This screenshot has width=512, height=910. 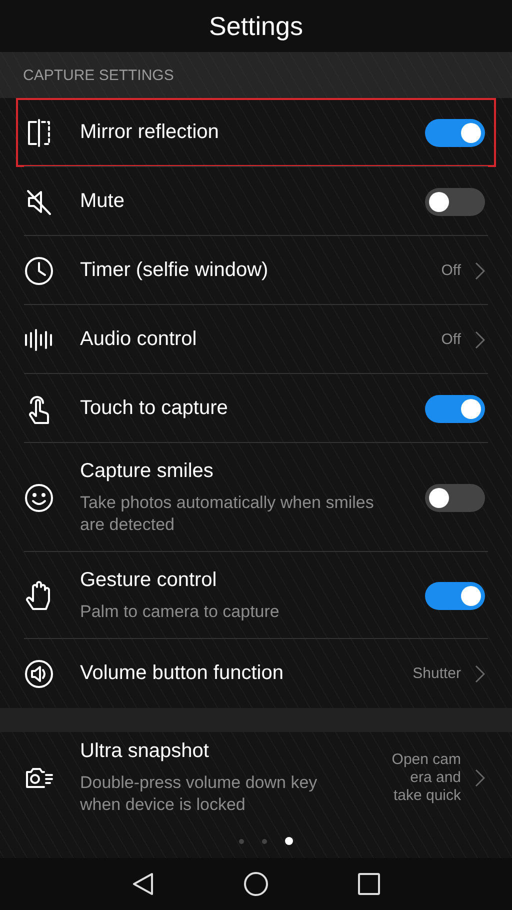 I want to click on home-icon, so click(x=256, y=884).